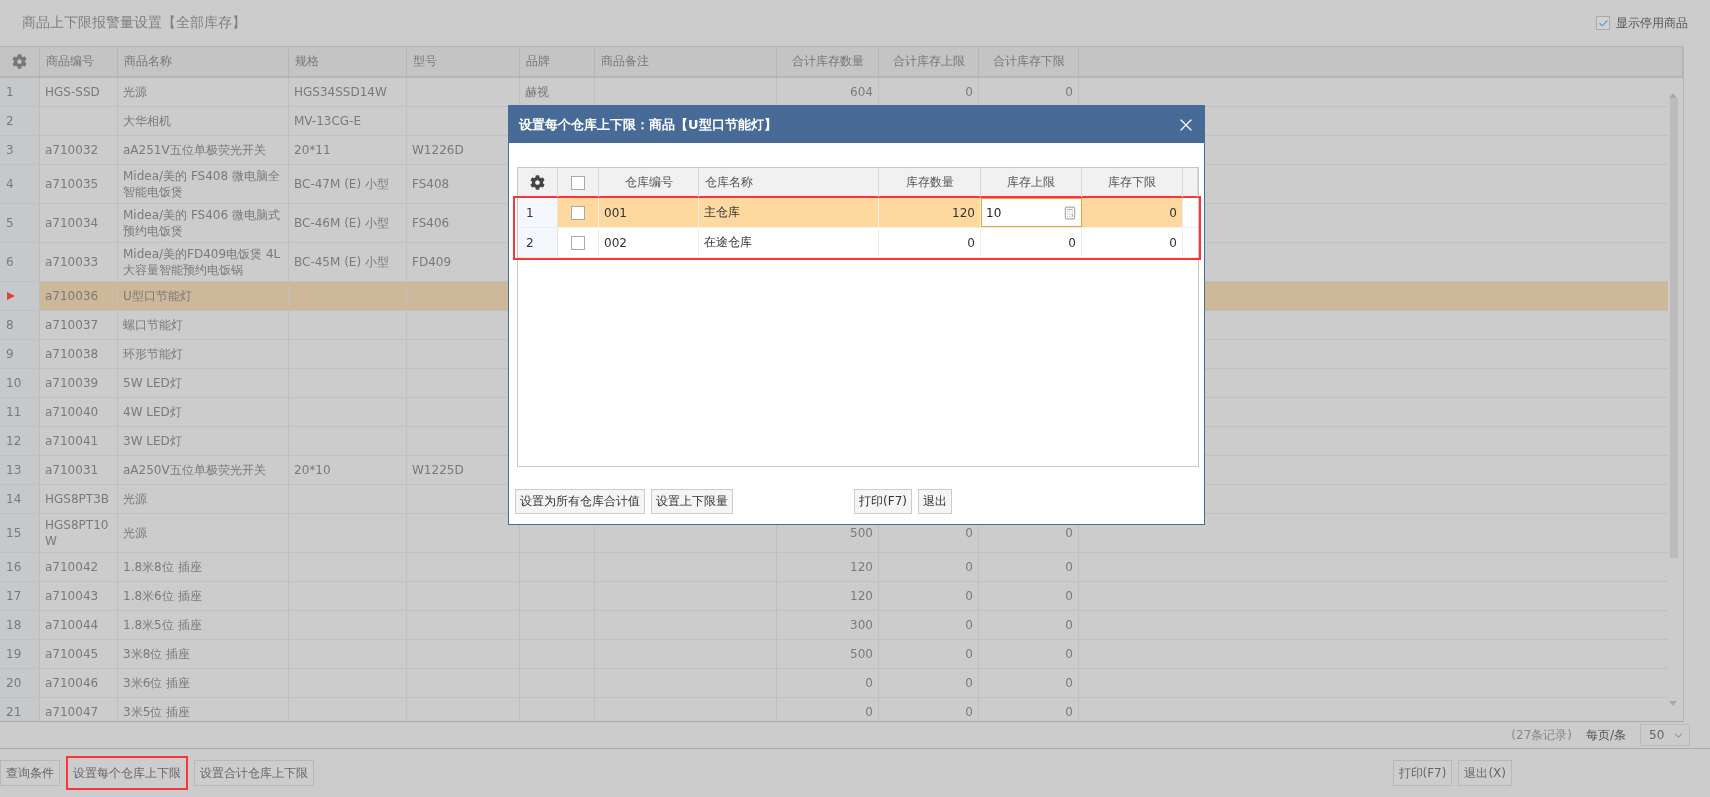  What do you see at coordinates (72, 712) in the screenshot?
I see `table-cell: a710047` at bounding box center [72, 712].